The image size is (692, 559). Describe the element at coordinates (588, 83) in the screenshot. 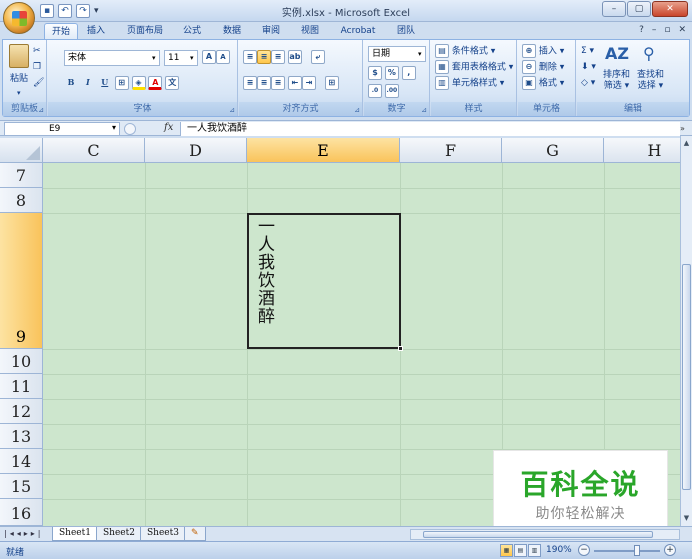

I see `clear-icon: ◇ ▾` at that location.